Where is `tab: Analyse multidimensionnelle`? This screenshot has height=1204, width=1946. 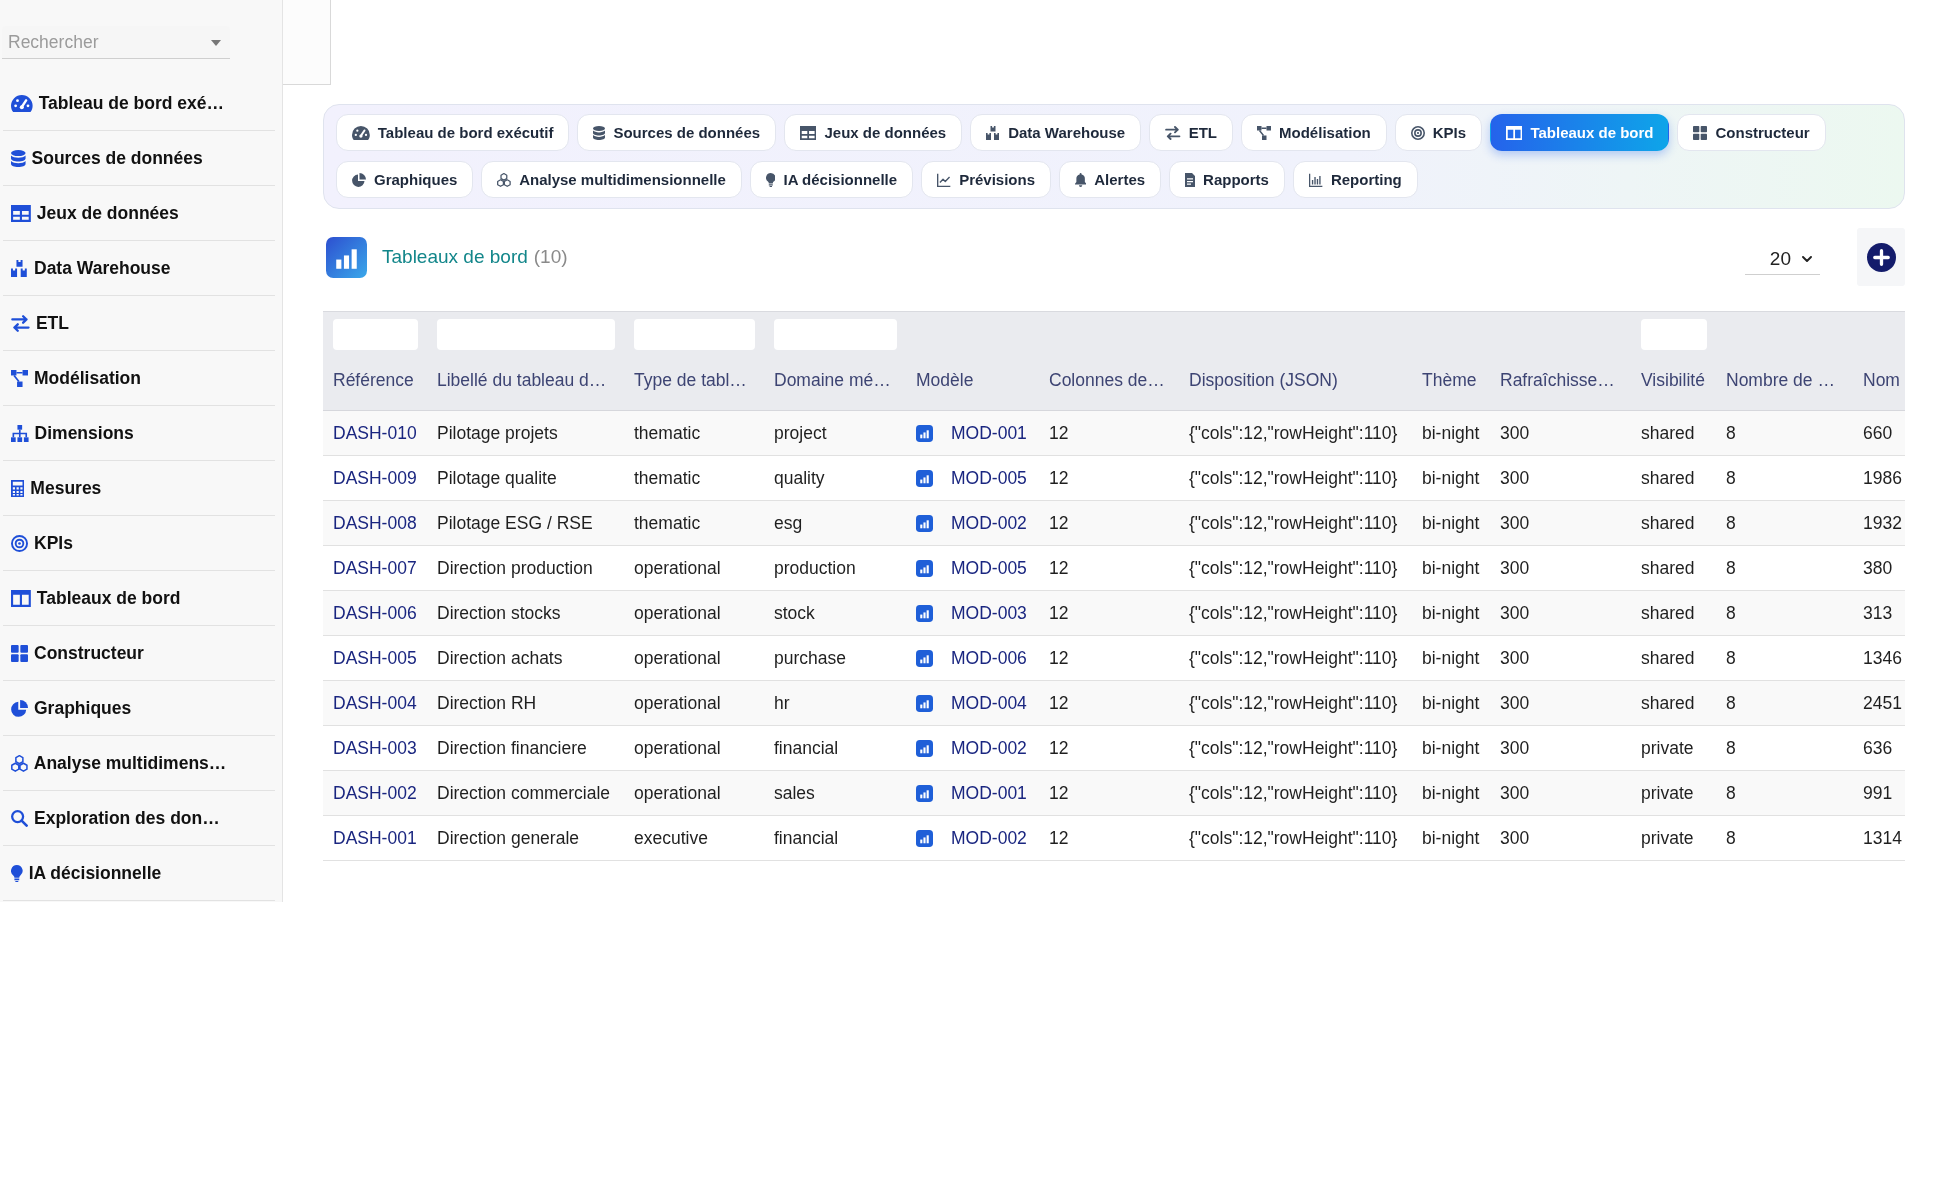
tab: Analyse multidimensionnelle is located at coordinates (611, 179).